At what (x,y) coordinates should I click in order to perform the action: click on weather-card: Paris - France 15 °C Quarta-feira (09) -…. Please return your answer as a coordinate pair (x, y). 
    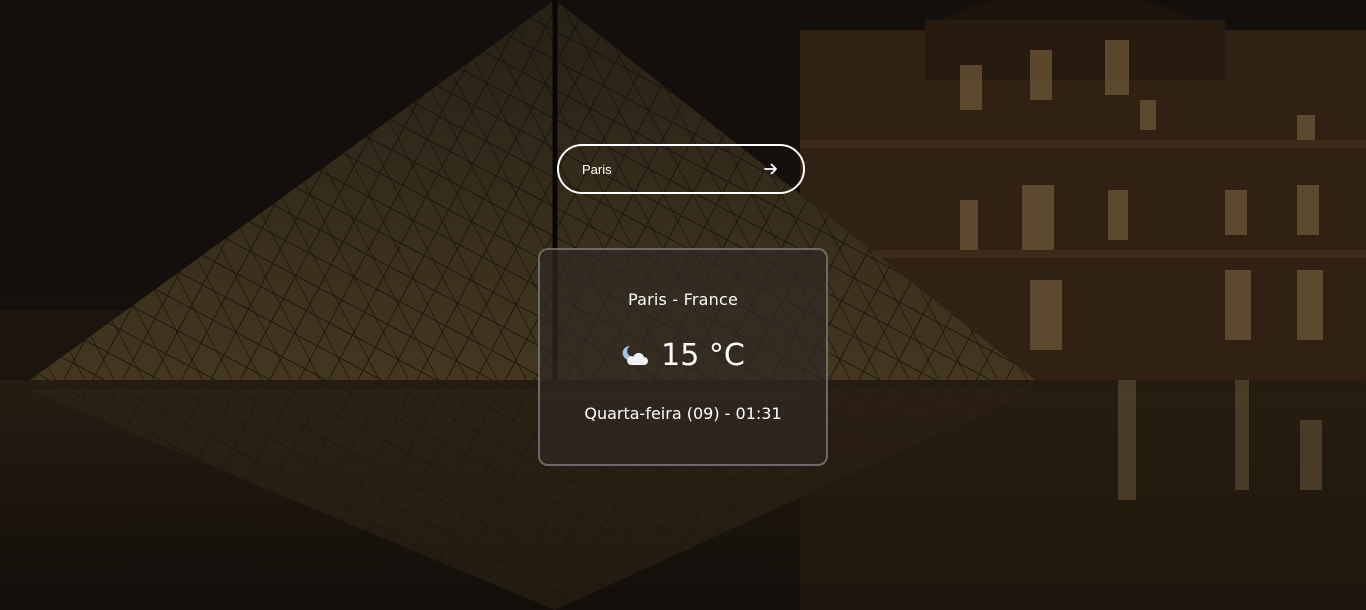
    Looking at the image, I should click on (683, 357).